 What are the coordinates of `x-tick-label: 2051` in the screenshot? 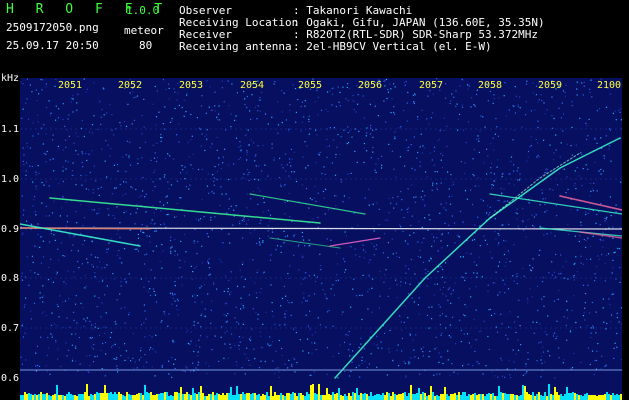 It's located at (70, 85).